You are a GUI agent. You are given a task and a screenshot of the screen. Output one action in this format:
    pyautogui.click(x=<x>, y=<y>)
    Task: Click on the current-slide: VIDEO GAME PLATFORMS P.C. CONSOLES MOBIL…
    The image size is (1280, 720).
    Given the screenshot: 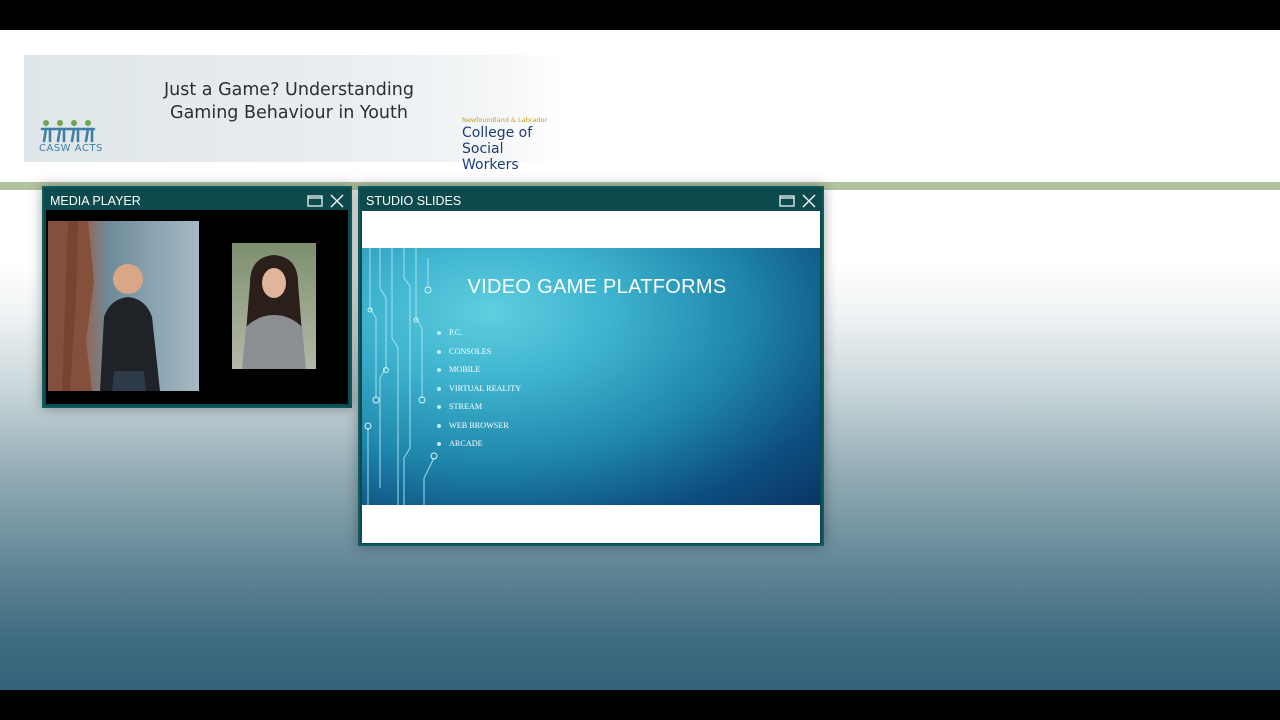 What is the action you would take?
    pyautogui.click(x=591, y=376)
    